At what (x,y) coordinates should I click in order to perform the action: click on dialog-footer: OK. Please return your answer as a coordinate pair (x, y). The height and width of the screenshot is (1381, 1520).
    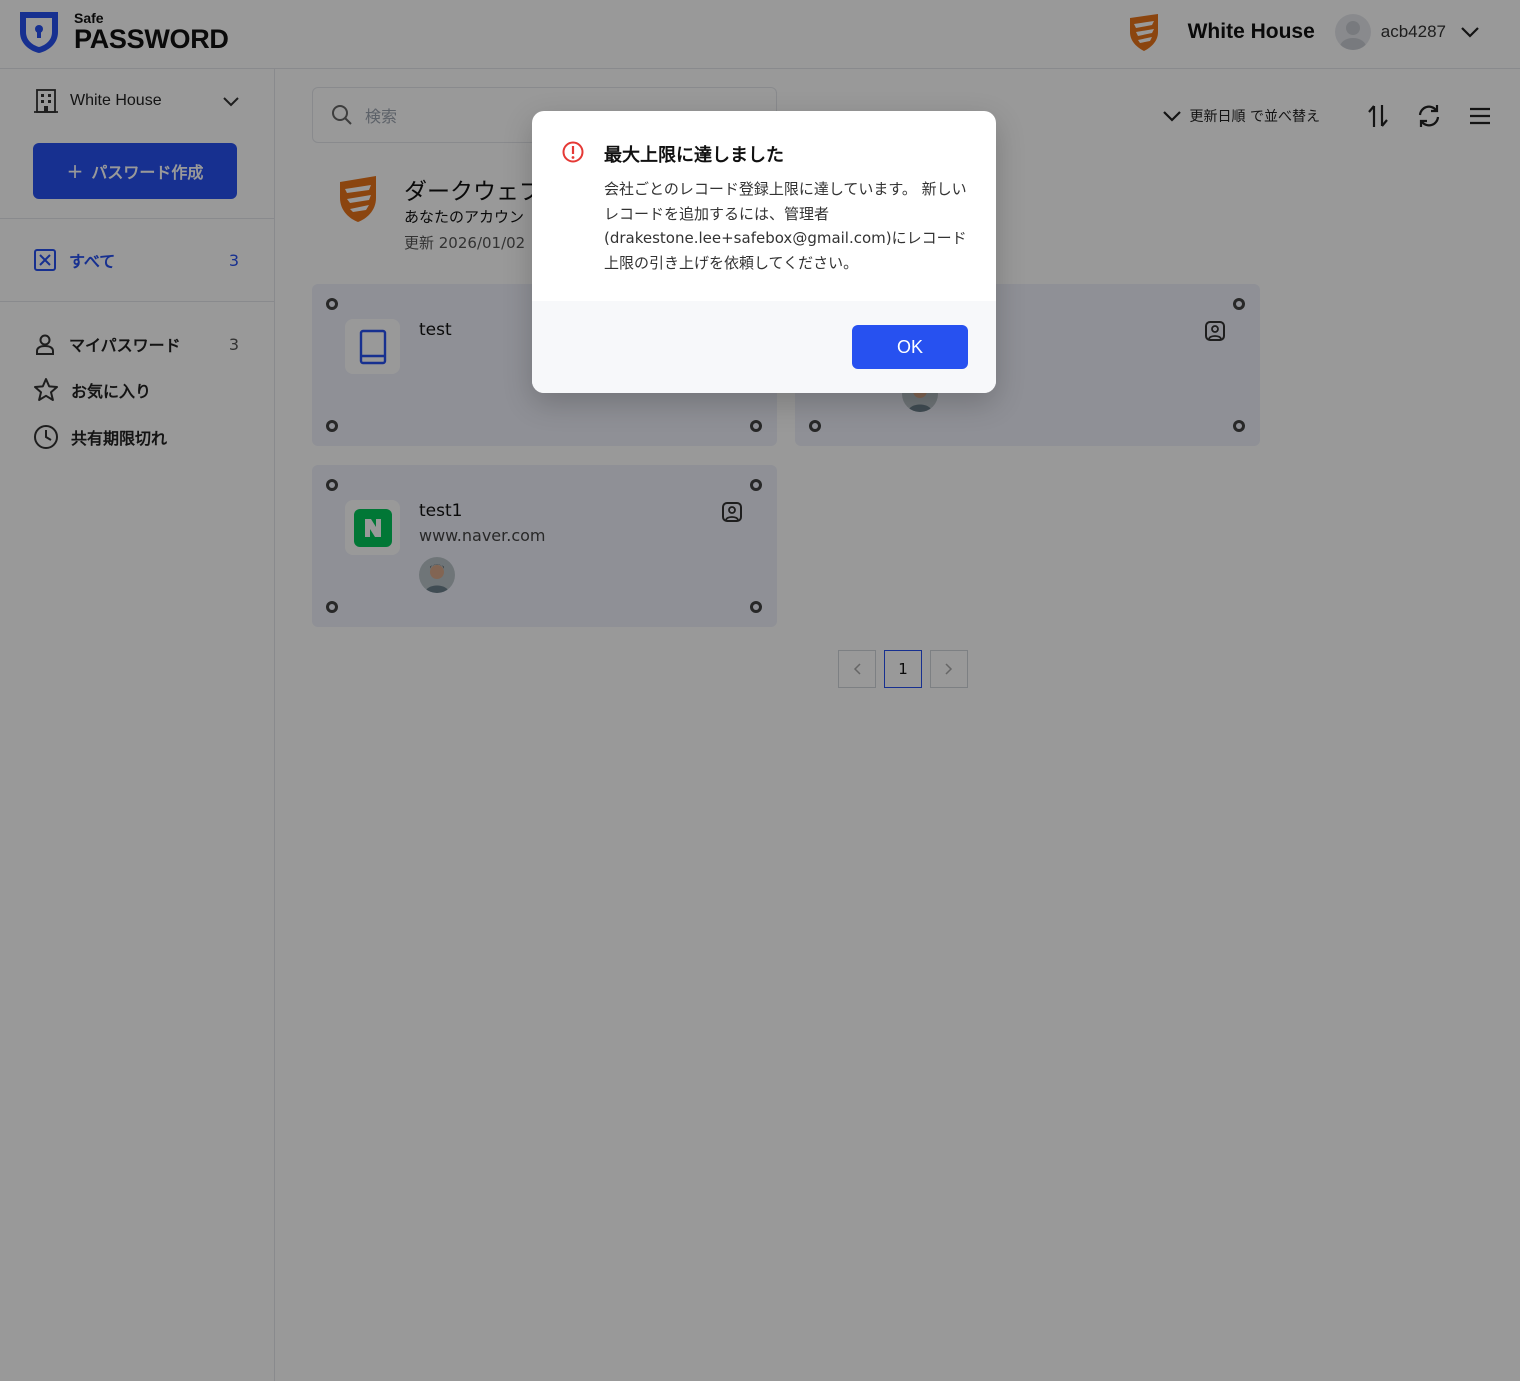
    Looking at the image, I should click on (764, 347).